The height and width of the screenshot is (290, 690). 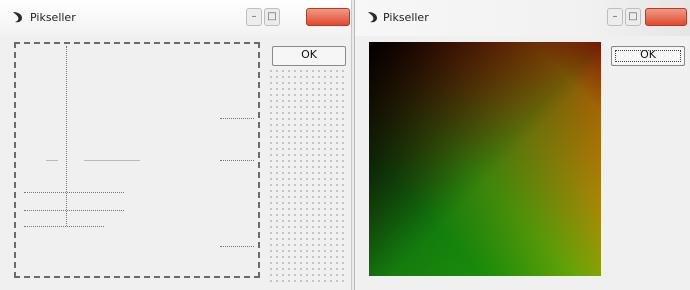 I want to click on focus-rectangle, so click(x=648, y=56).